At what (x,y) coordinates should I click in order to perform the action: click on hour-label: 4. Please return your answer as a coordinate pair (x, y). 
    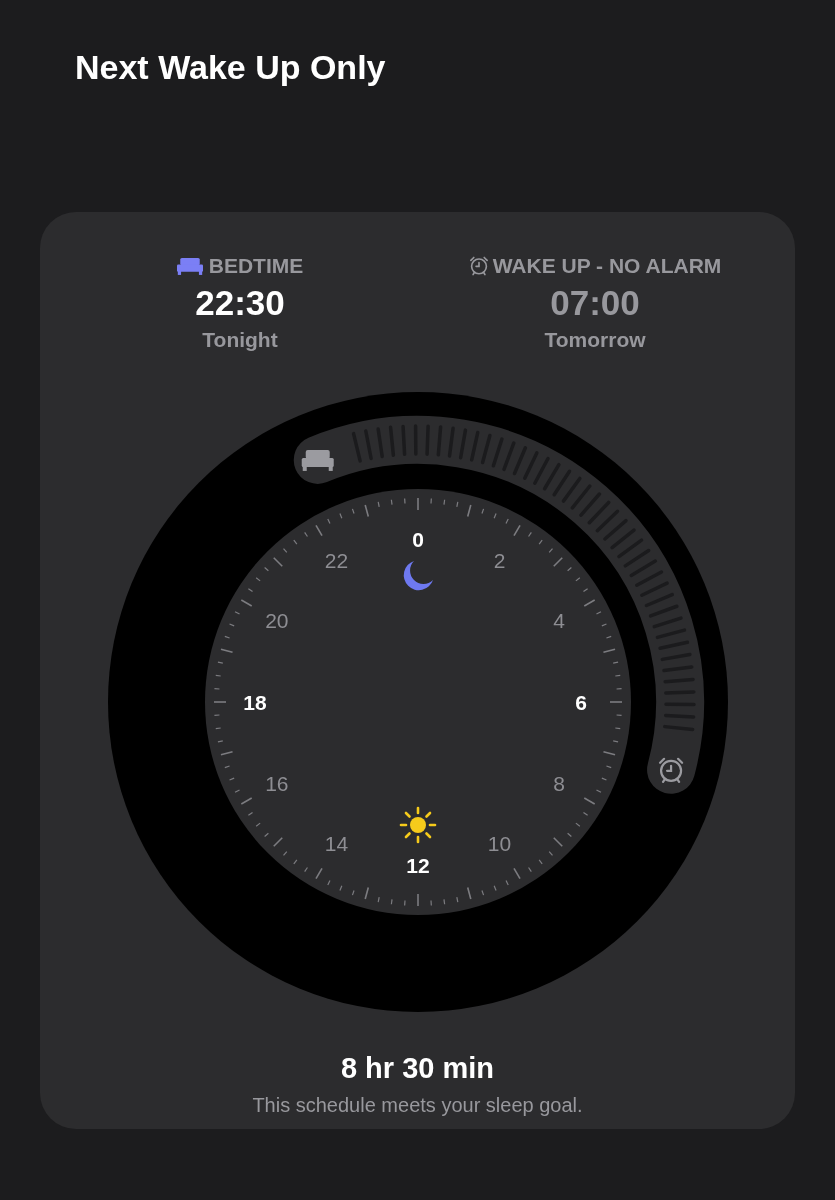
    Looking at the image, I should click on (558, 620).